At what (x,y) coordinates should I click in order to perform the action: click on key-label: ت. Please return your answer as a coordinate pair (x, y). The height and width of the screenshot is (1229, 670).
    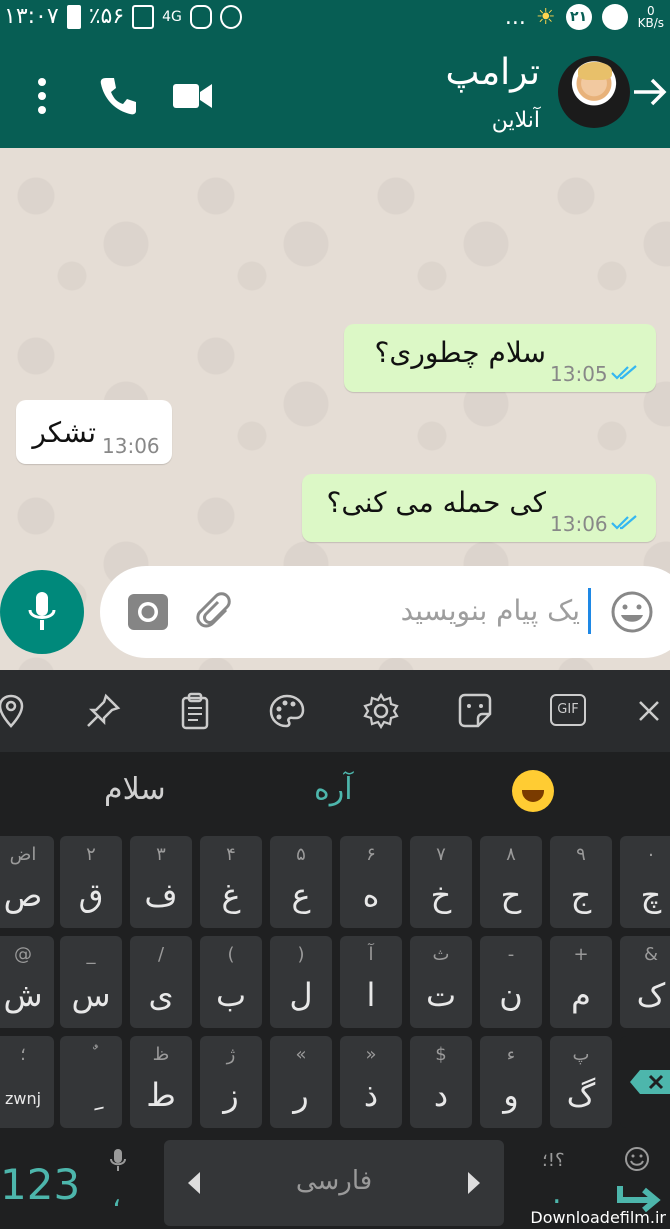
    Looking at the image, I should click on (441, 995).